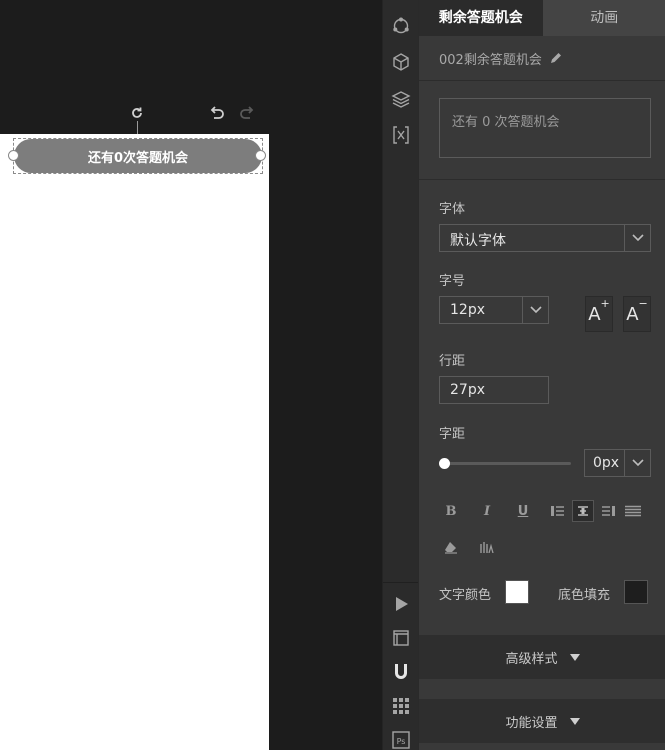  Describe the element at coordinates (217, 113) in the screenshot. I see `undo-icon` at that location.